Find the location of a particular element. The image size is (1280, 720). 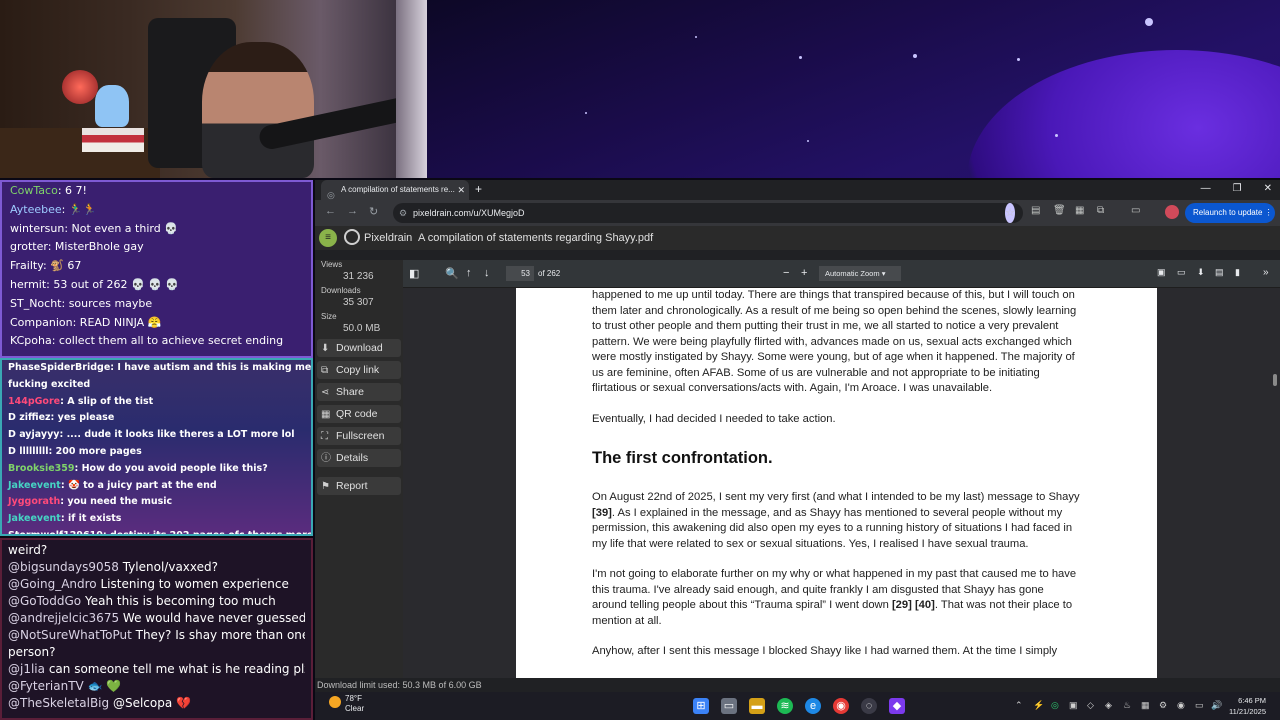

tray-app-icon: ⚙ is located at coordinates (1163, 705).